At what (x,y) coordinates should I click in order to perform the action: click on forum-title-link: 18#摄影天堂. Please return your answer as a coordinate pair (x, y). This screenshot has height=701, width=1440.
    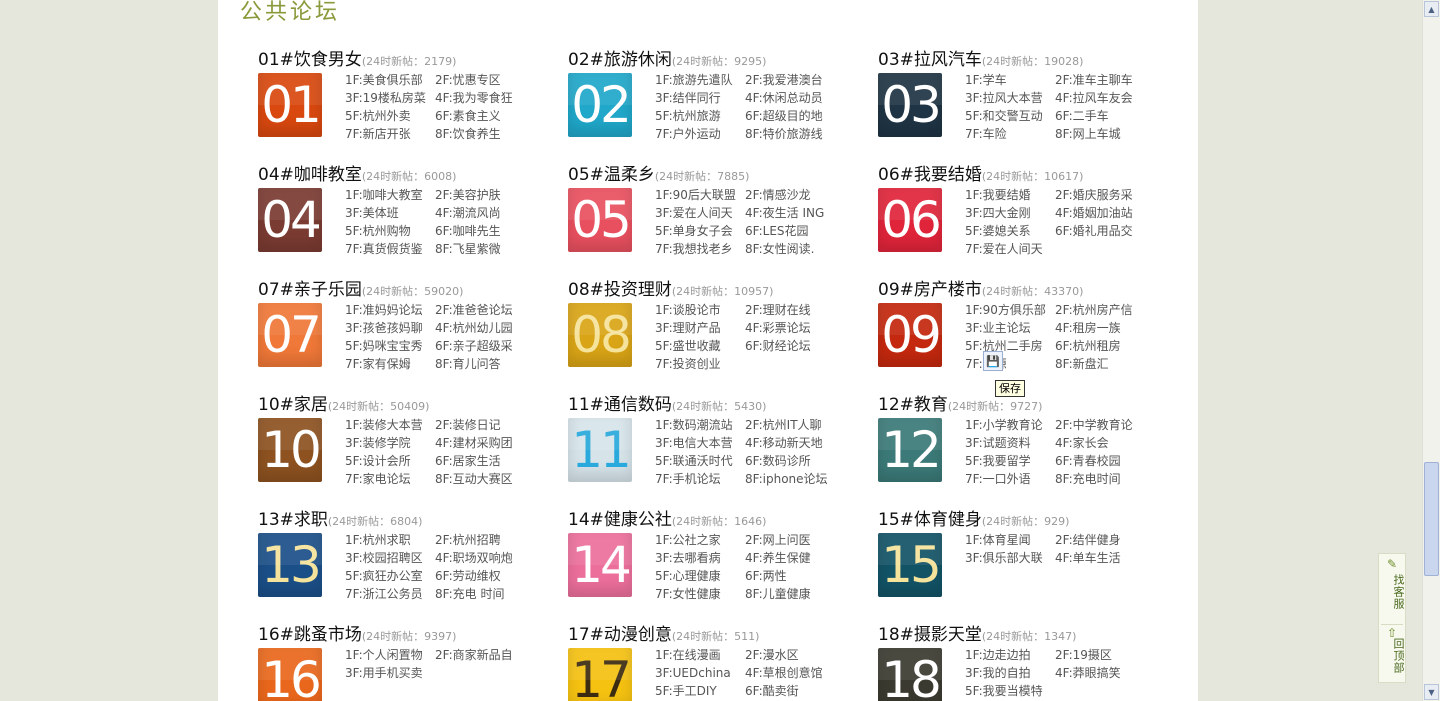
    Looking at the image, I should click on (930, 635).